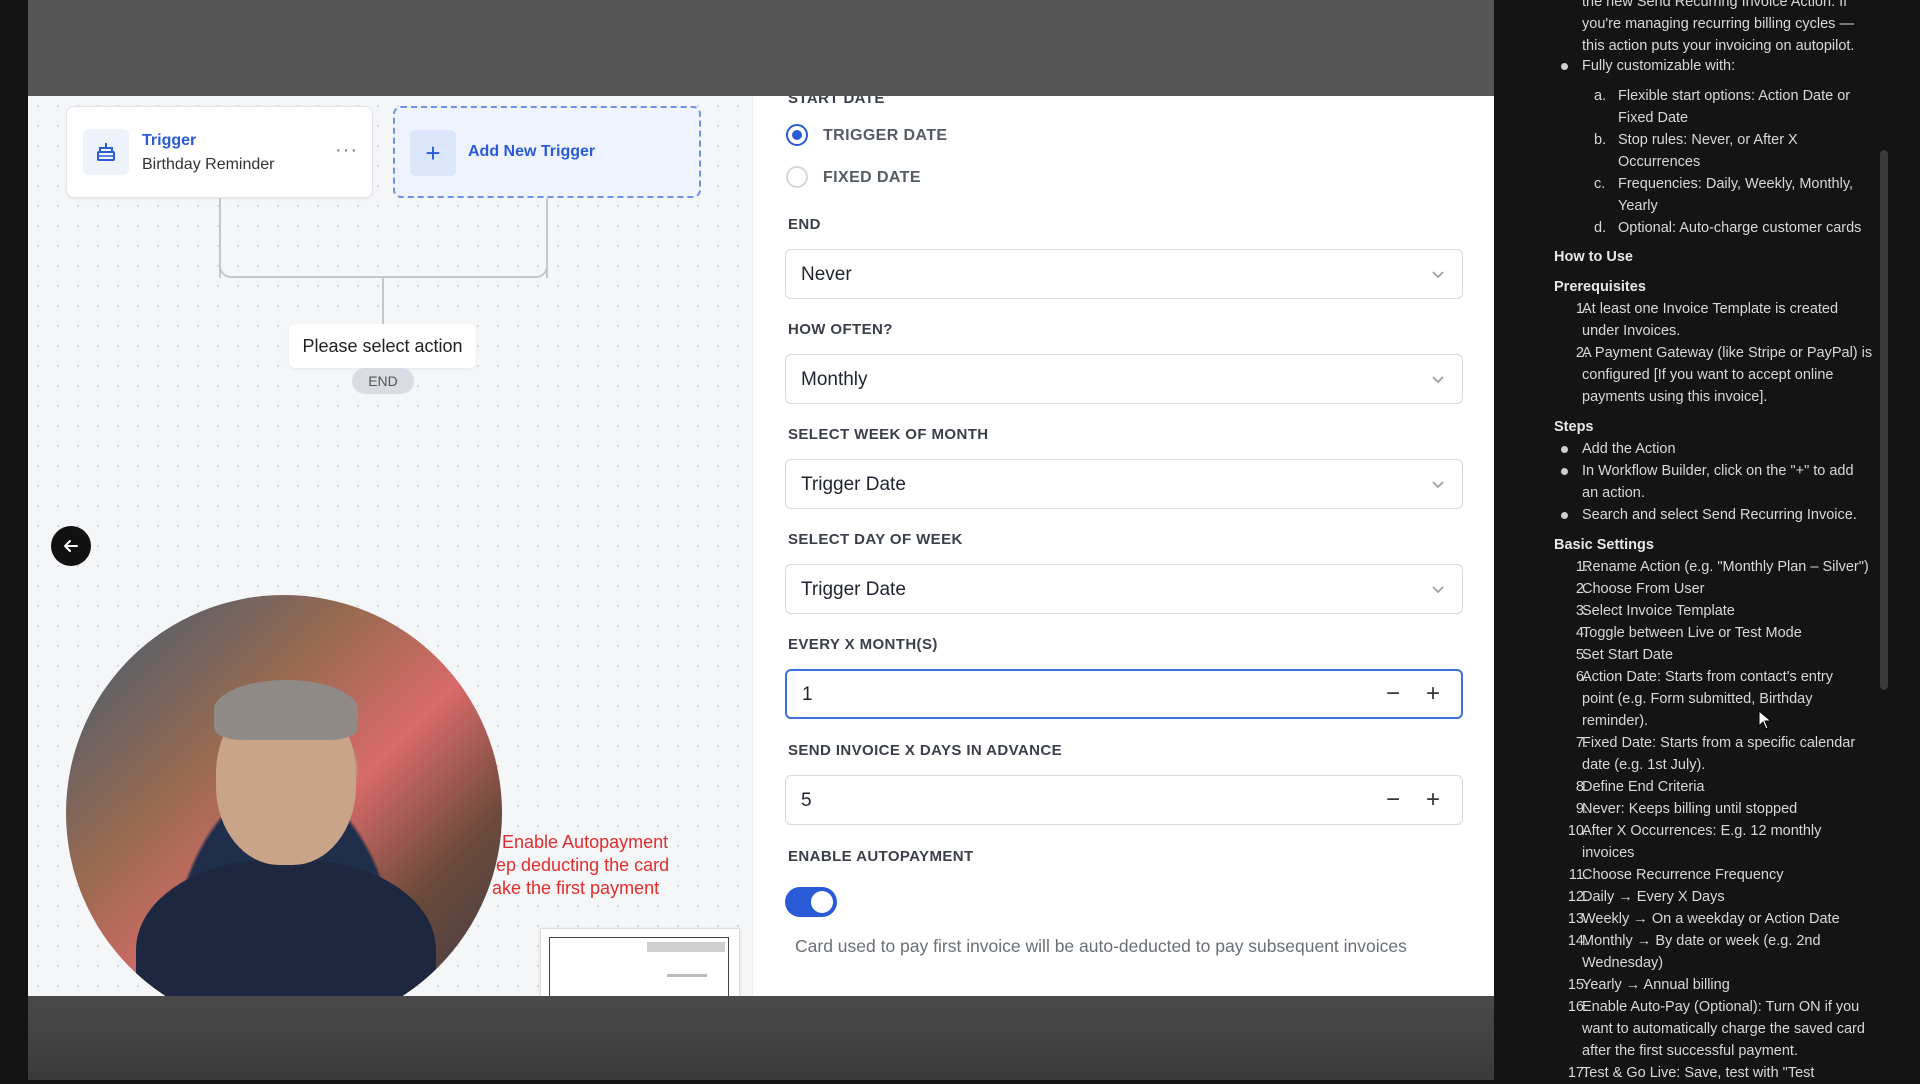 The height and width of the screenshot is (1084, 1920). I want to click on invoice-preview-thumbnail, so click(640, 962).